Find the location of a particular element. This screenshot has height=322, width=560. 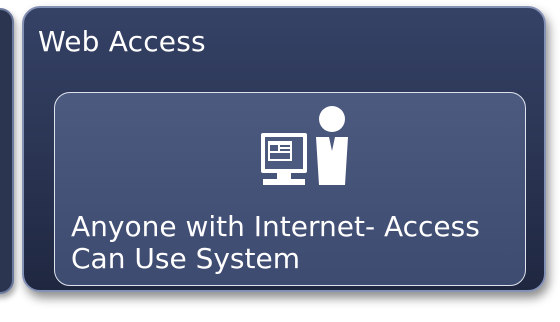

icon-group is located at coordinates (291, 150).